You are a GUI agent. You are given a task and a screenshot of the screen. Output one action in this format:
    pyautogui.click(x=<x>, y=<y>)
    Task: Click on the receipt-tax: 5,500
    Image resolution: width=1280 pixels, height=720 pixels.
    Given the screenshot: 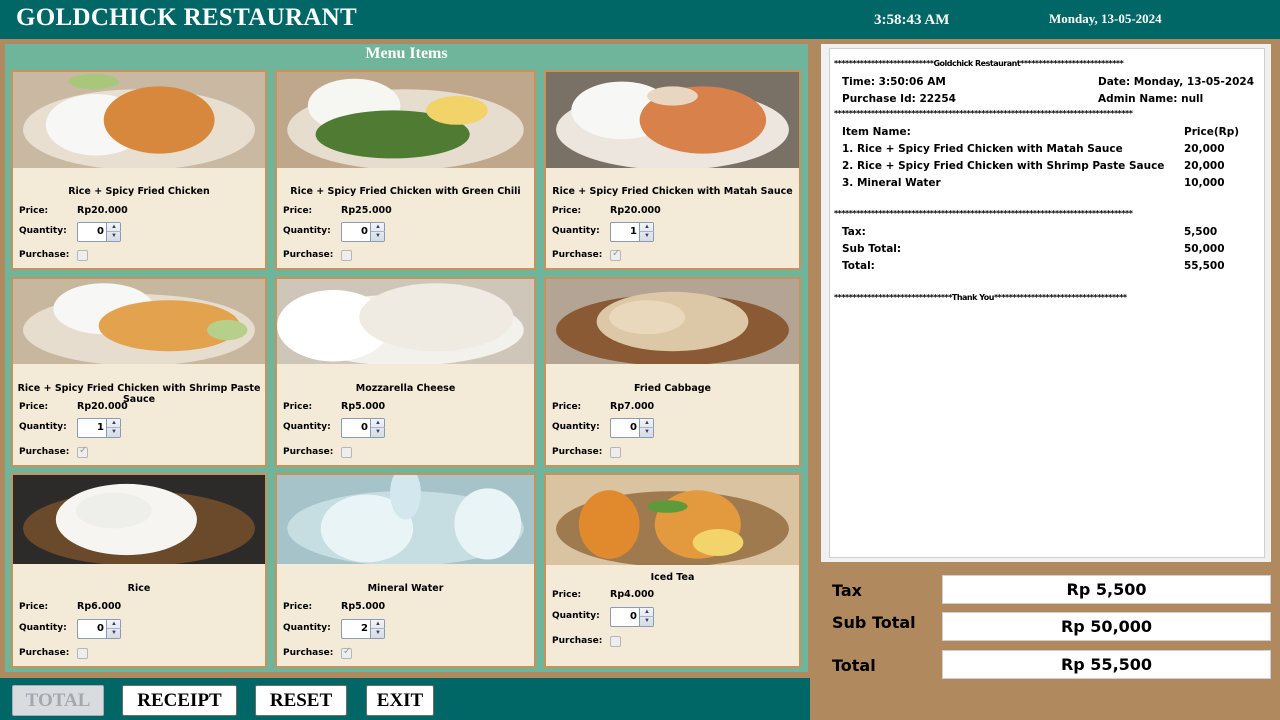 What is the action you would take?
    pyautogui.click(x=1201, y=232)
    